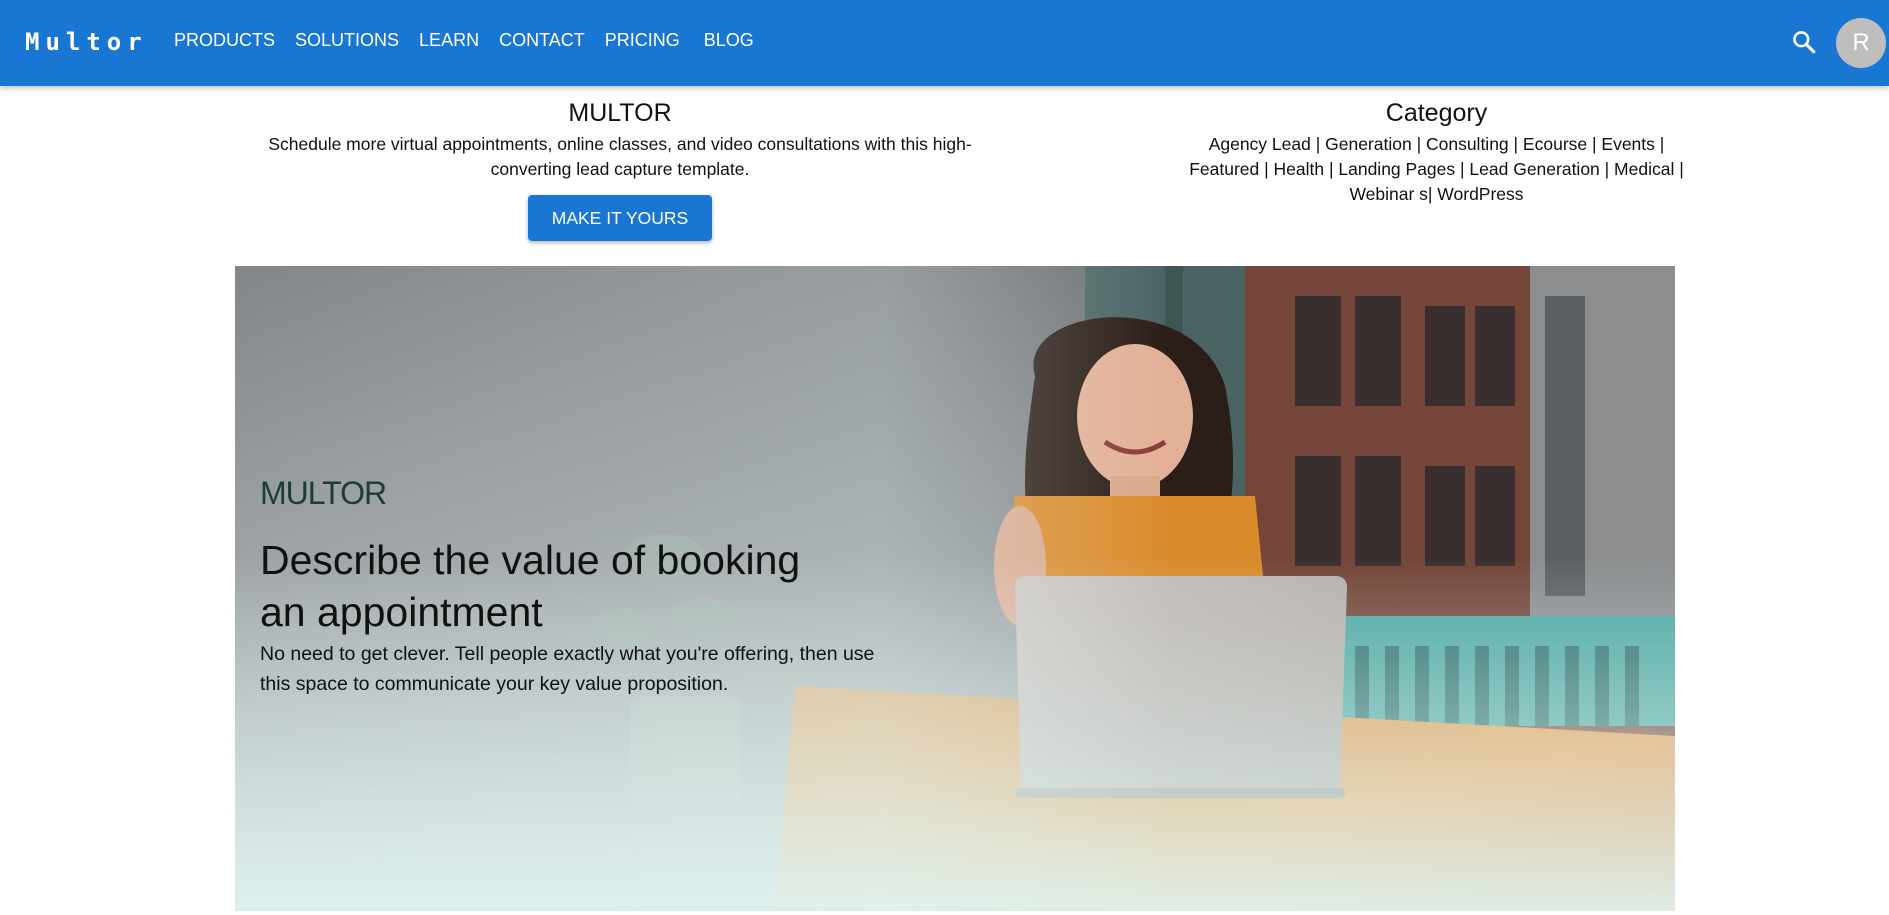  What do you see at coordinates (224, 40) in the screenshot?
I see `nav-products: PRODUCTS` at bounding box center [224, 40].